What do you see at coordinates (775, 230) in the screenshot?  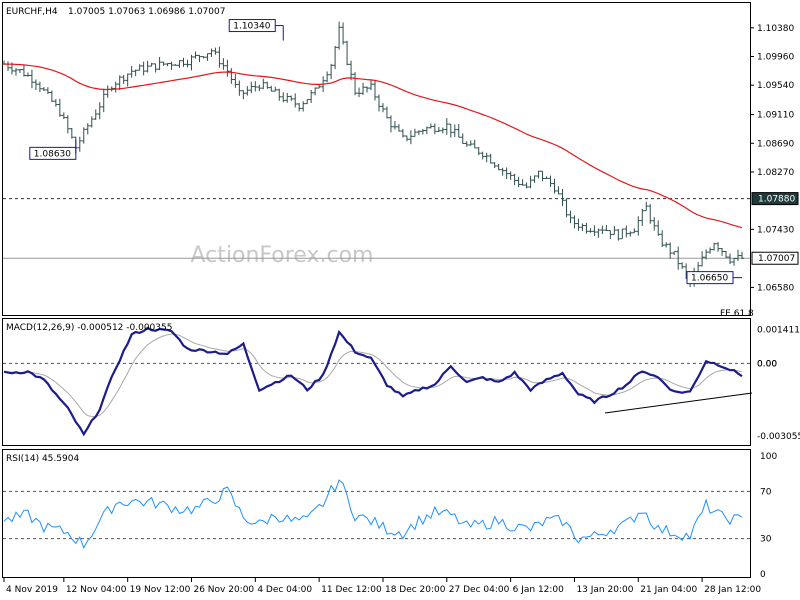 I see `price-tick-label: 1.07430` at bounding box center [775, 230].